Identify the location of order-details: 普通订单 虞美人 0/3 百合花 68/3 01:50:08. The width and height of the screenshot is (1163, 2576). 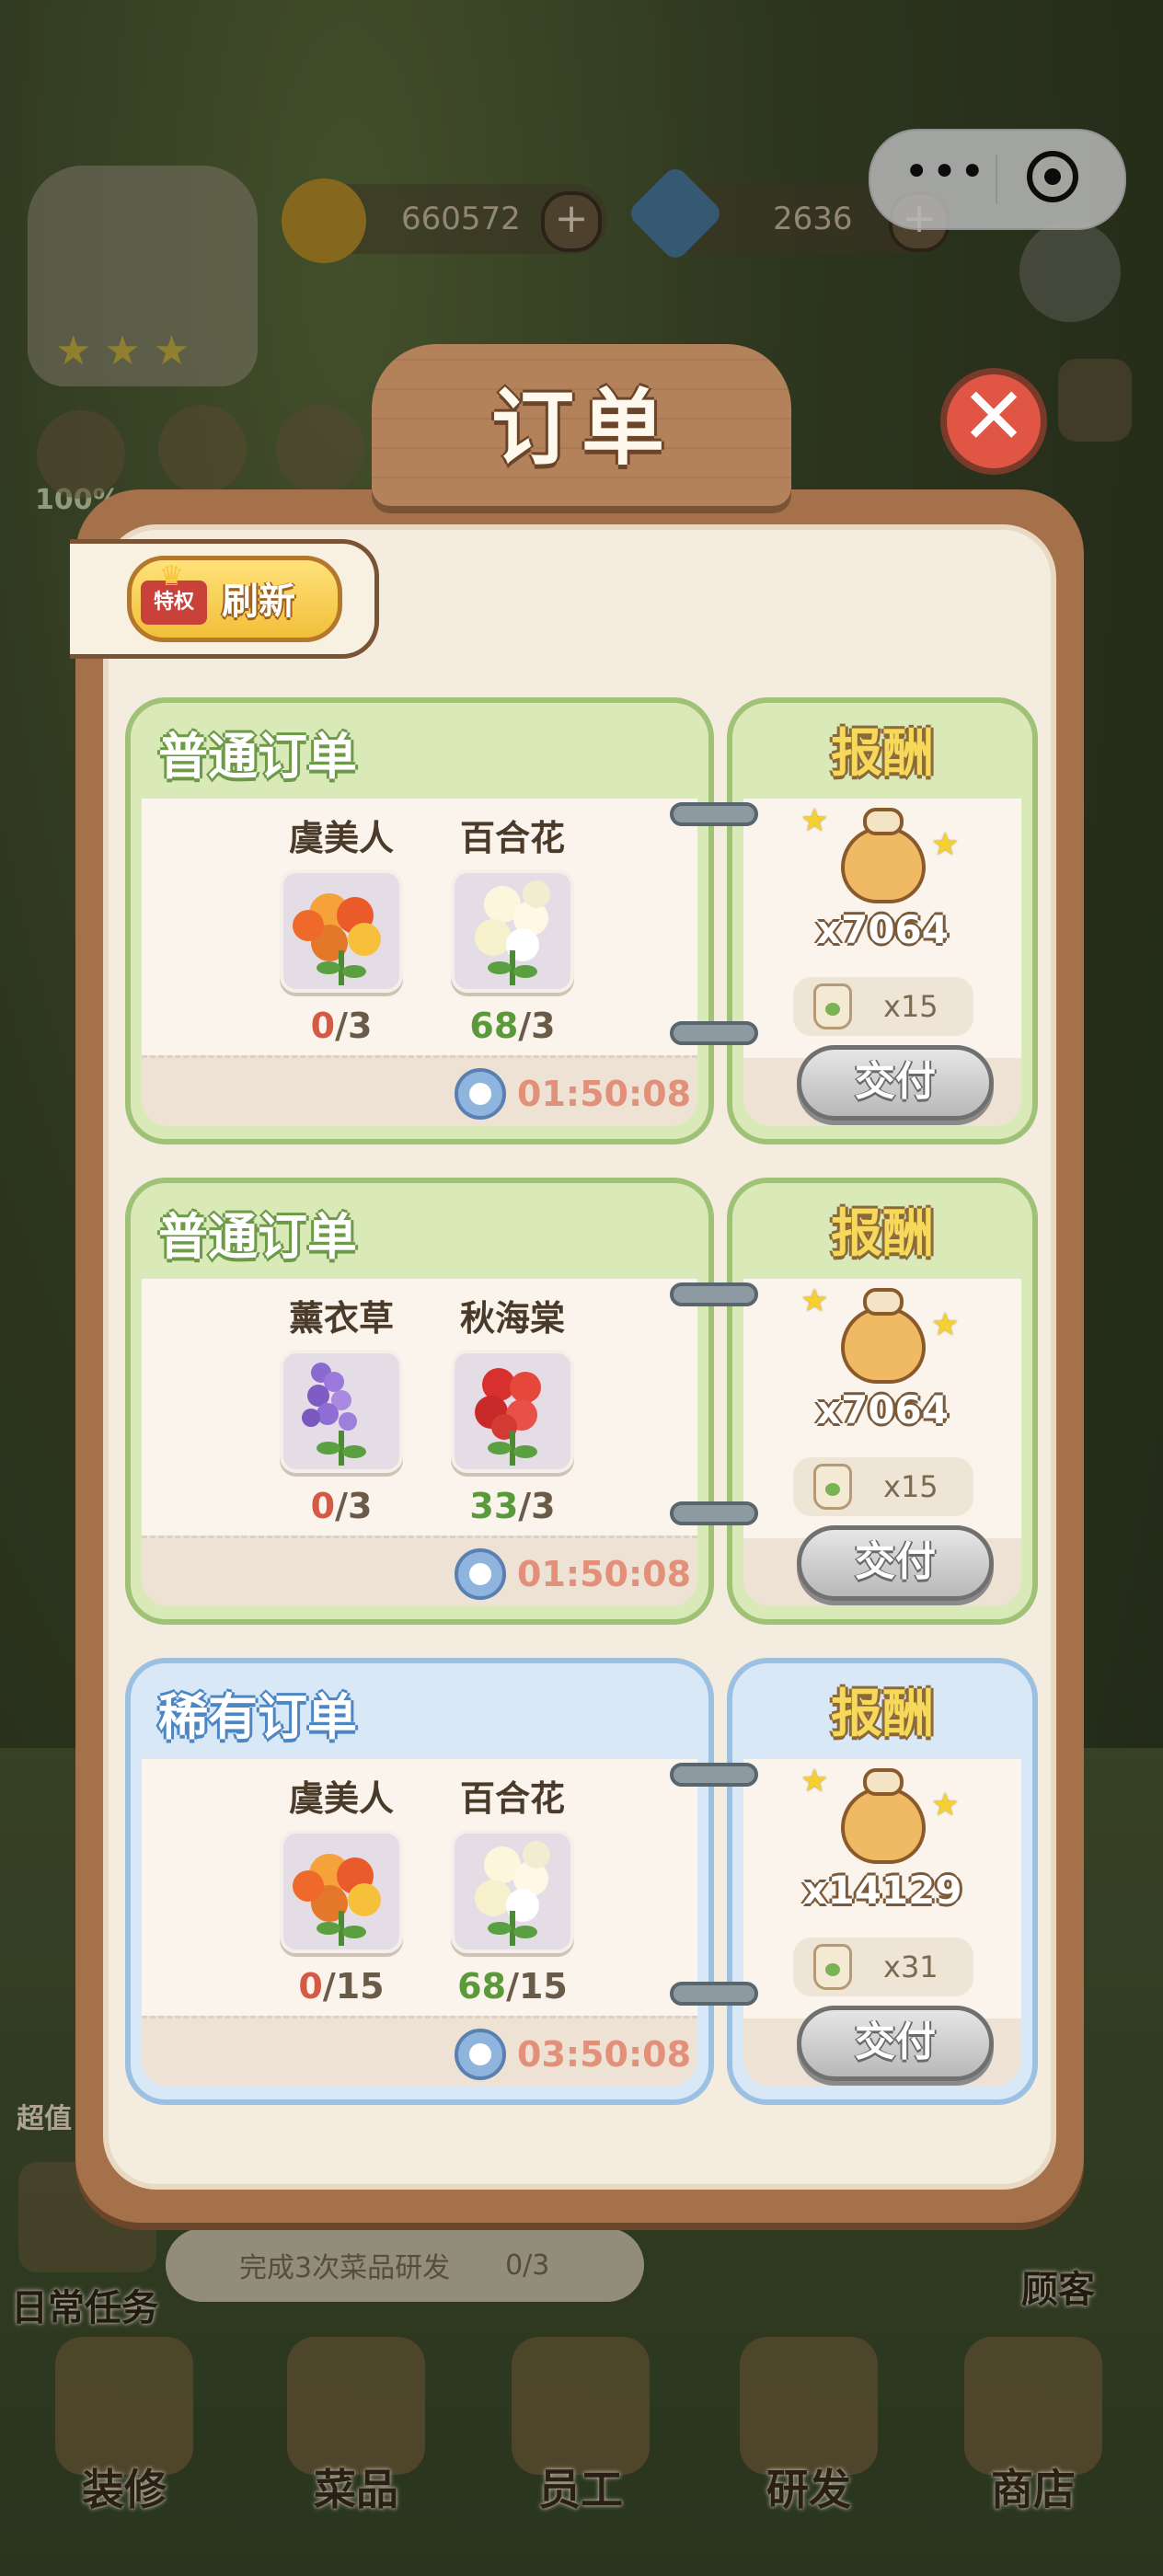
(420, 920).